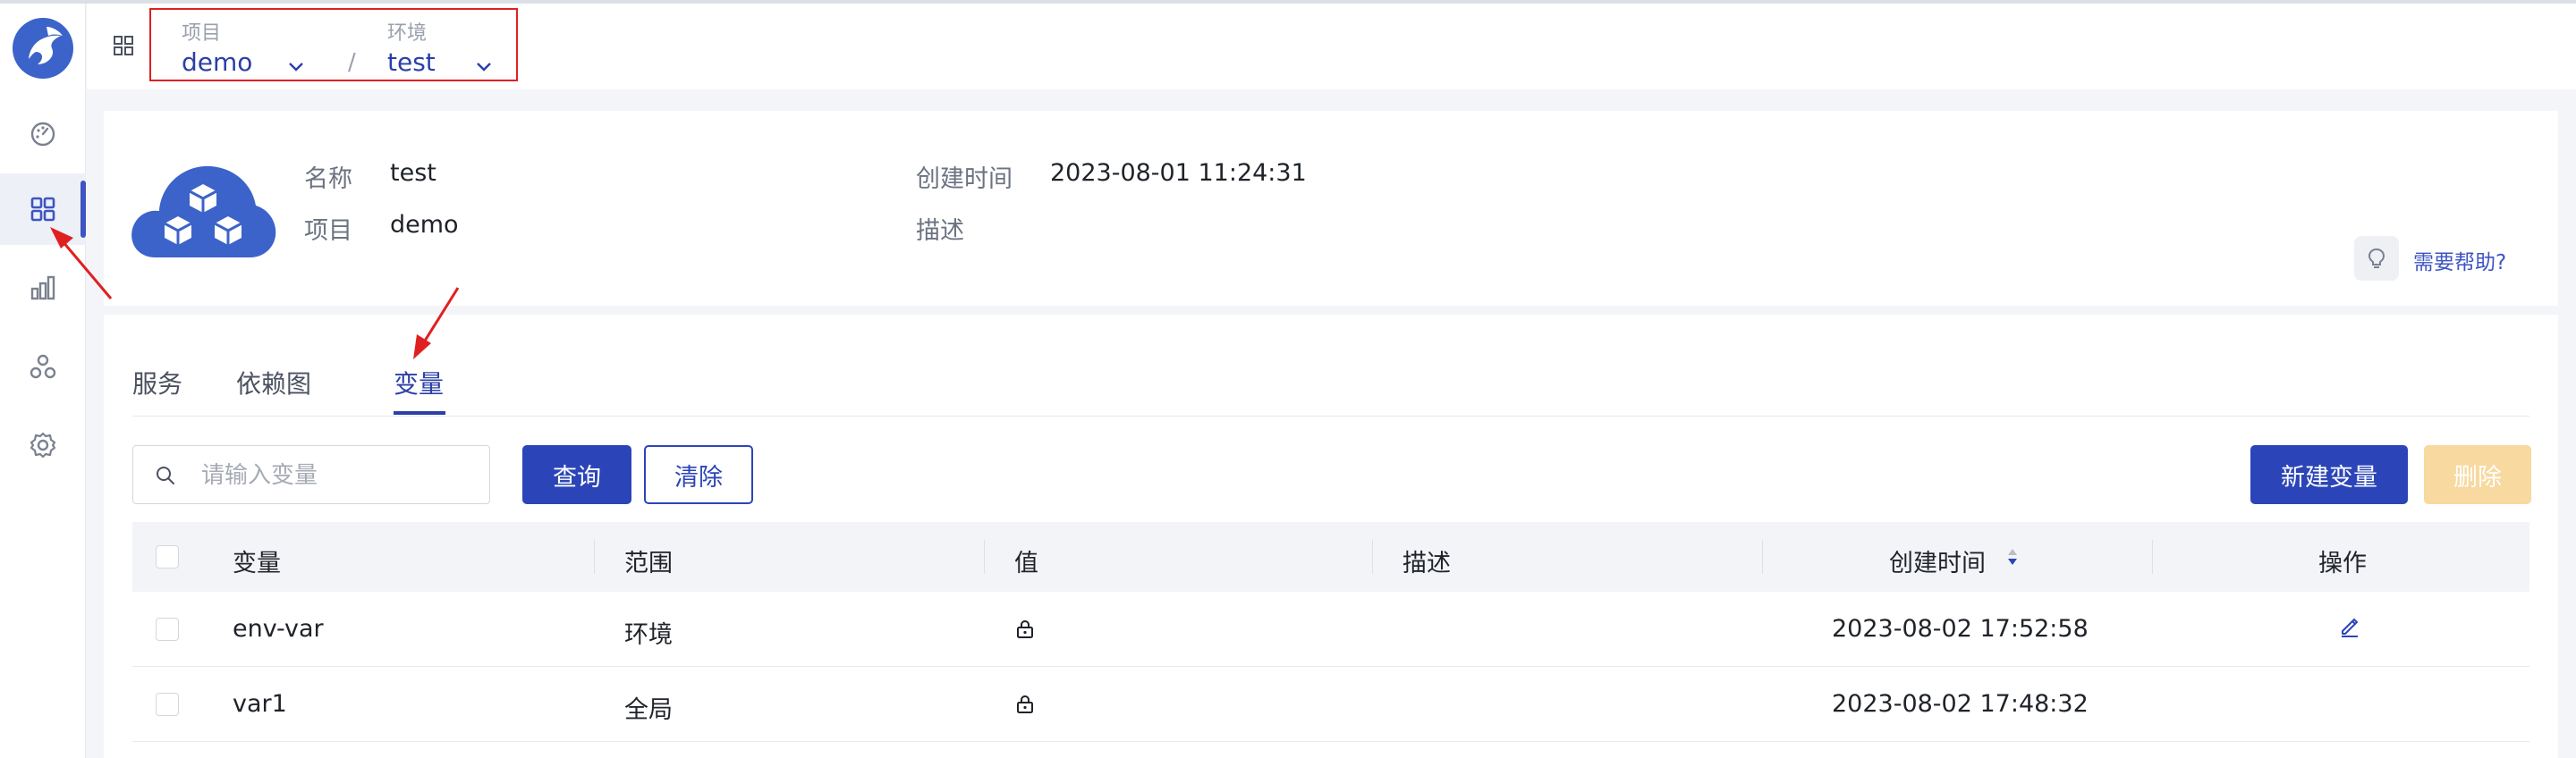 The width and height of the screenshot is (2576, 758). I want to click on column-header-variable: 变量, so click(257, 563).